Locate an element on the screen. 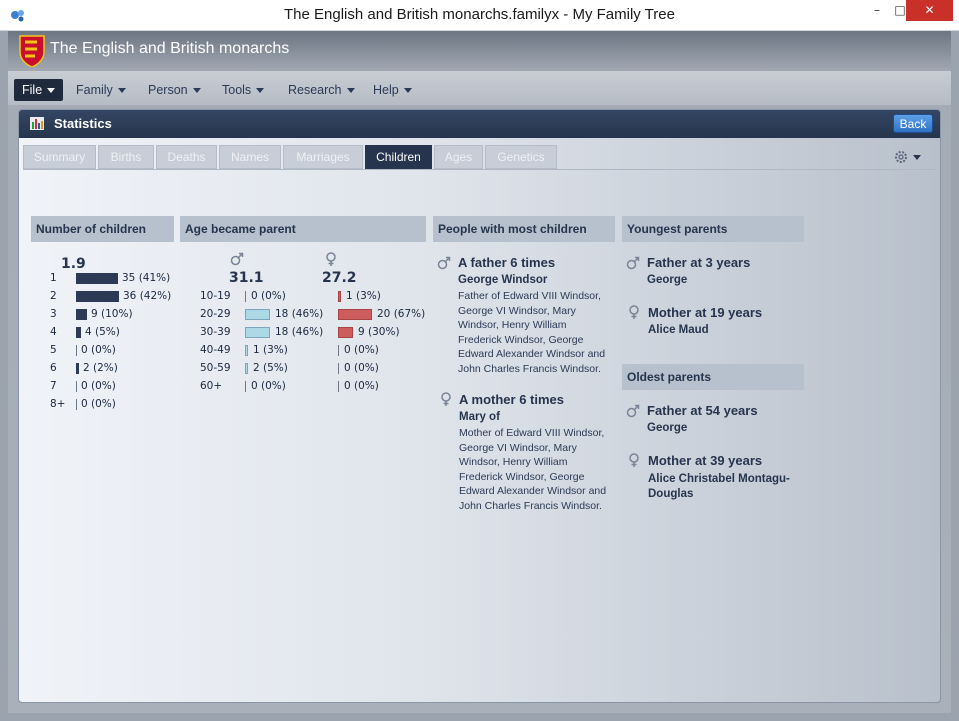 The width and height of the screenshot is (959, 721). children-row-label: 6 is located at coordinates (53, 368).